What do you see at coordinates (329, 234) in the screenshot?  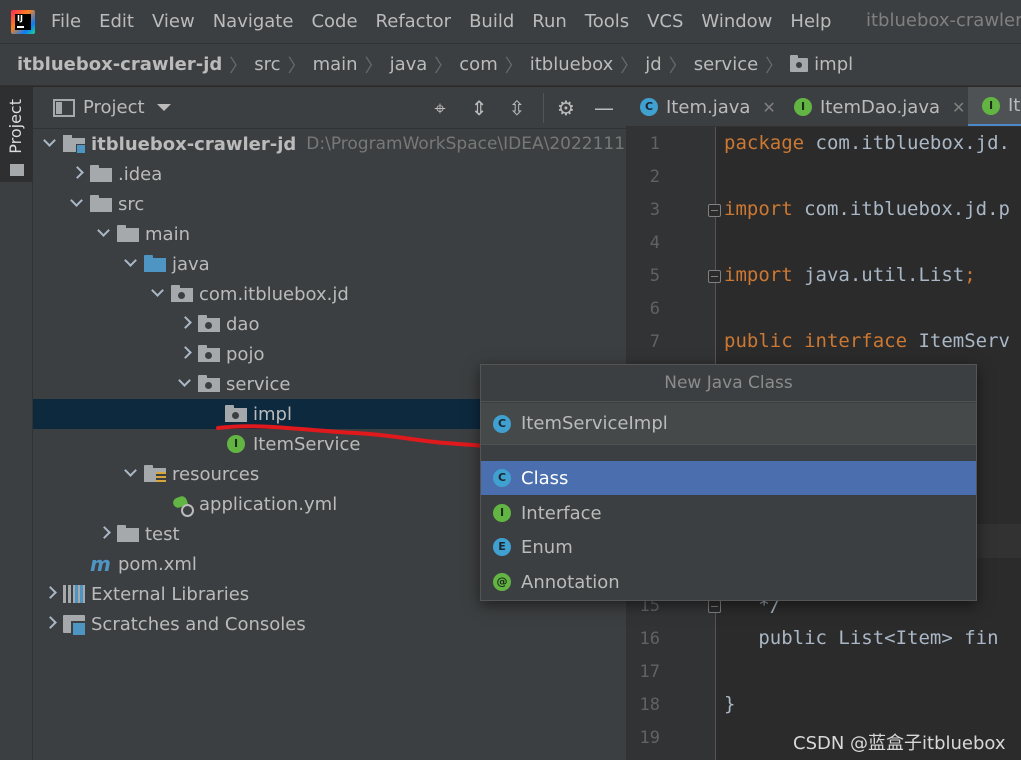 I see `tree-item-main: main` at bounding box center [329, 234].